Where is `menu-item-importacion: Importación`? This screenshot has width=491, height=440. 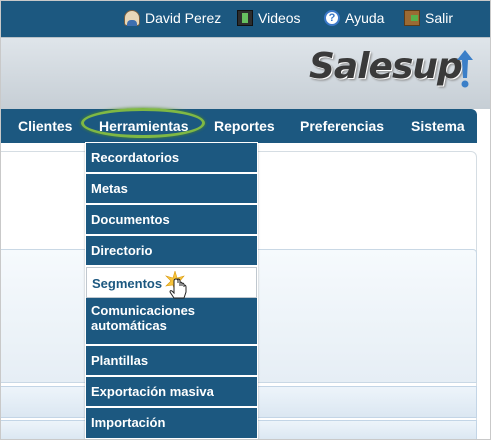
menu-item-importacion: Importación is located at coordinates (171, 423).